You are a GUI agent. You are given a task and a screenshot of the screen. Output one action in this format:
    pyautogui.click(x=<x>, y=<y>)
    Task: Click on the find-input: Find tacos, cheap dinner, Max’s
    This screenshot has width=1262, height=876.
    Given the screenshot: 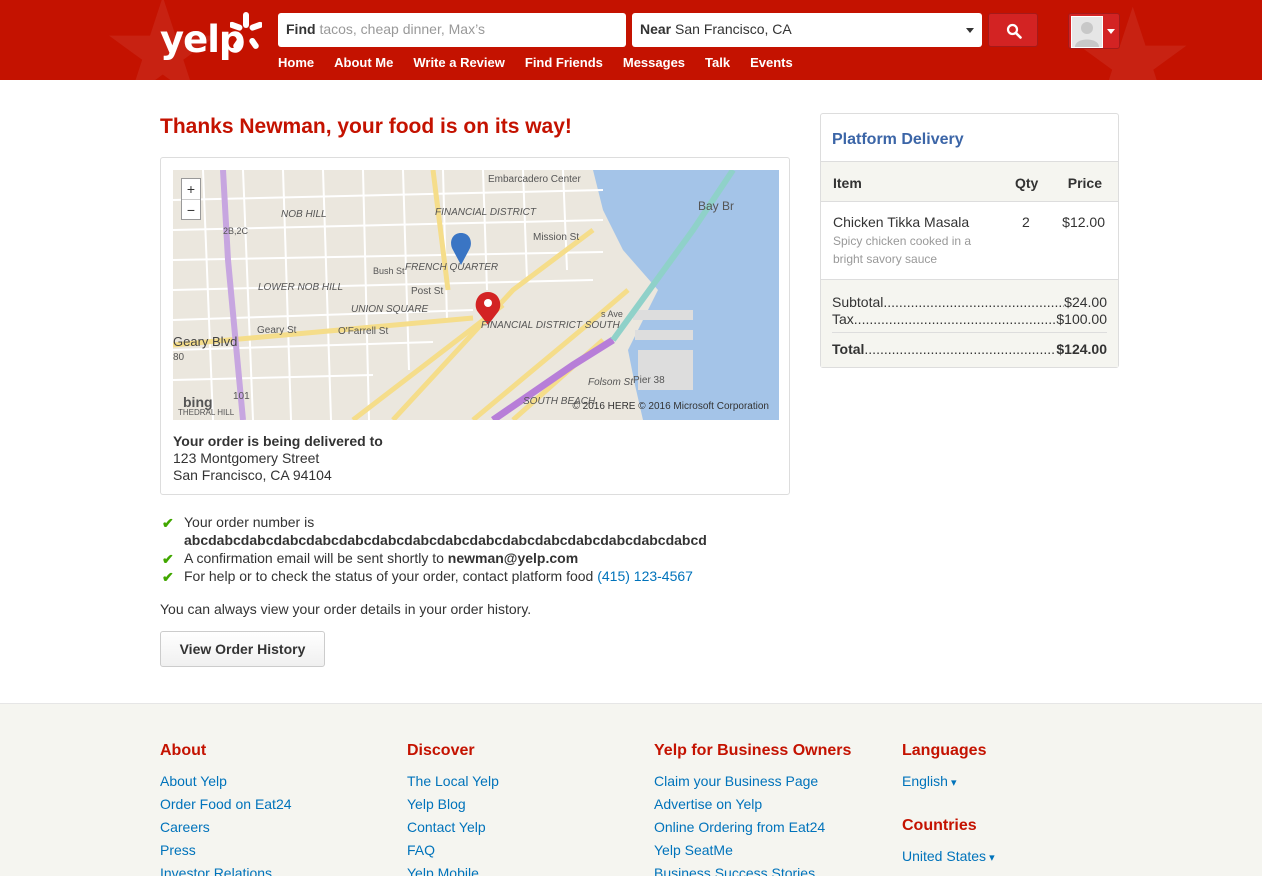 What is the action you would take?
    pyautogui.click(x=452, y=30)
    